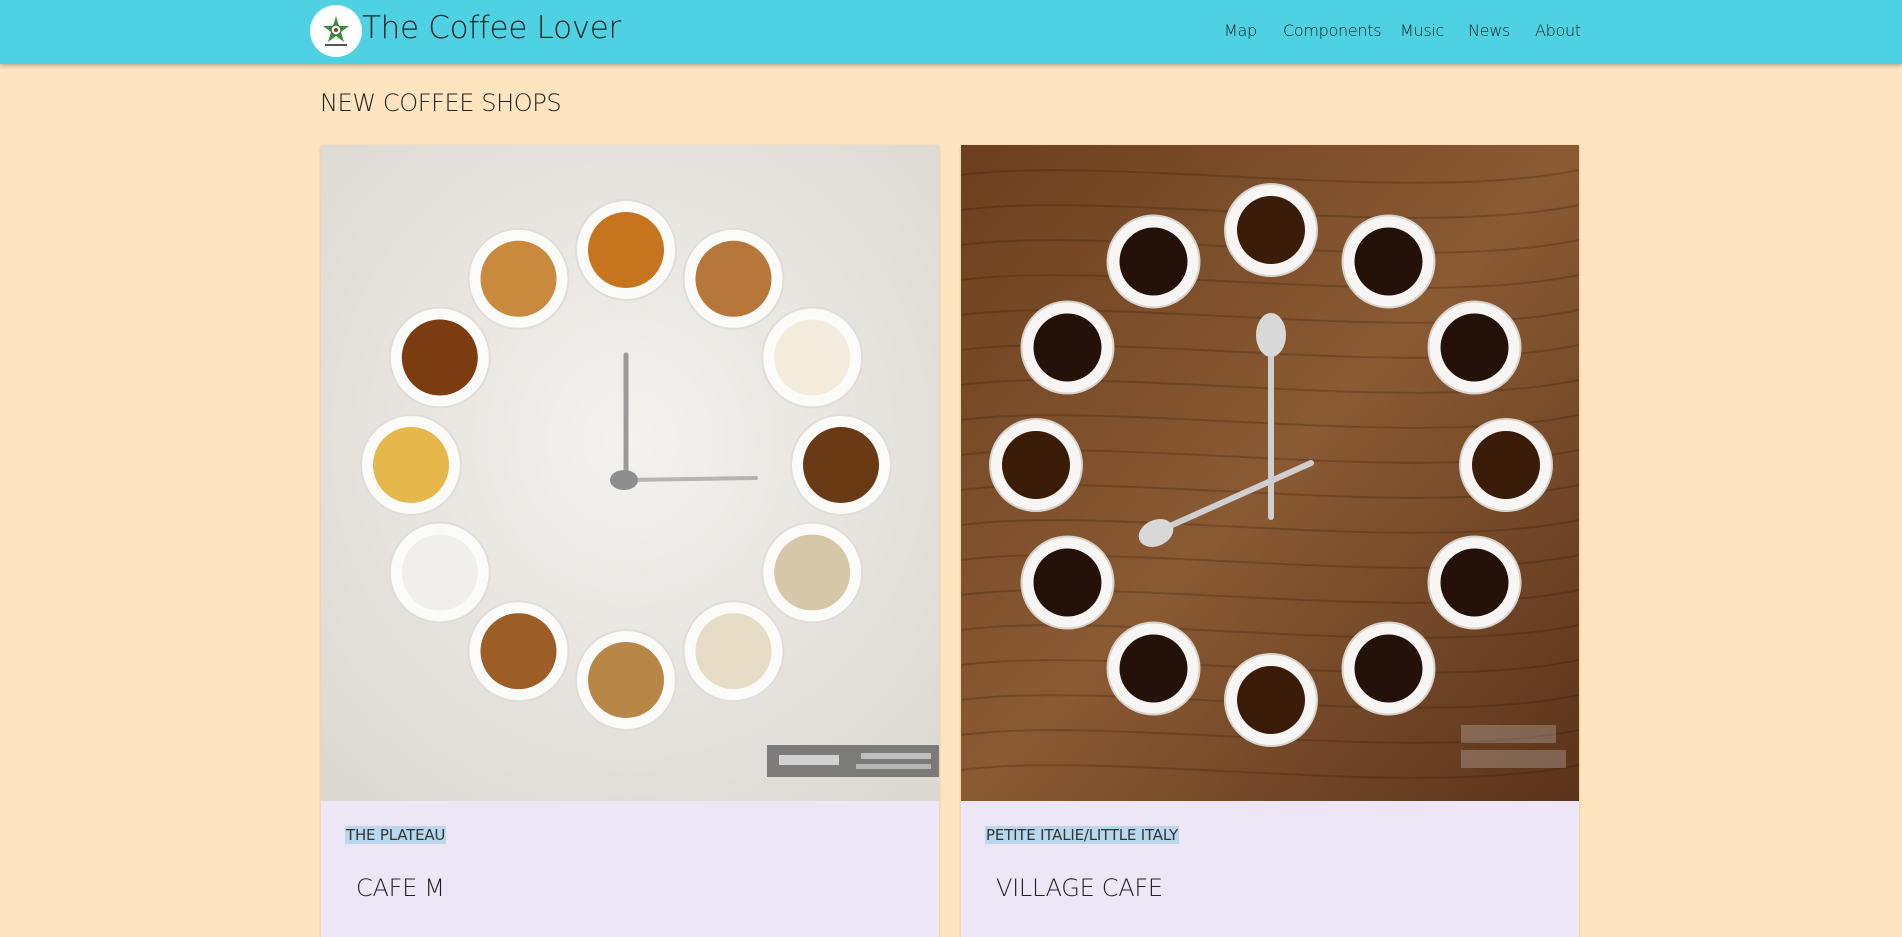 The height and width of the screenshot is (937, 1902). What do you see at coordinates (1332, 30) in the screenshot?
I see `nav-link-components: Components` at bounding box center [1332, 30].